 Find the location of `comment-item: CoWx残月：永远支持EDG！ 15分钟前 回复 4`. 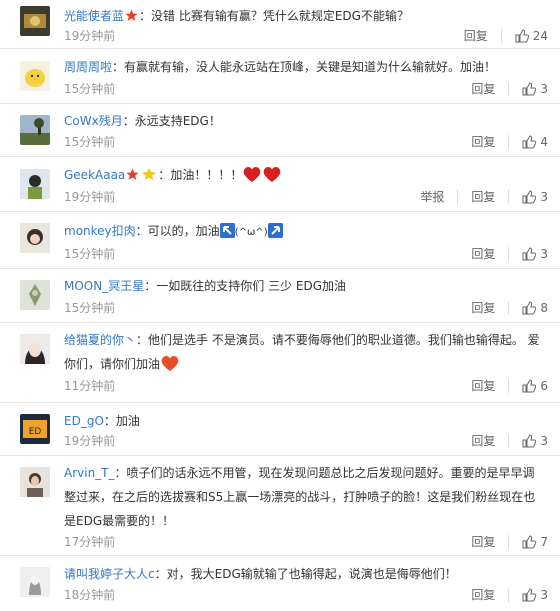

comment-item: CoWx残月：永远支持EDG！ 15分钟前 回复 4 is located at coordinates (280, 130).